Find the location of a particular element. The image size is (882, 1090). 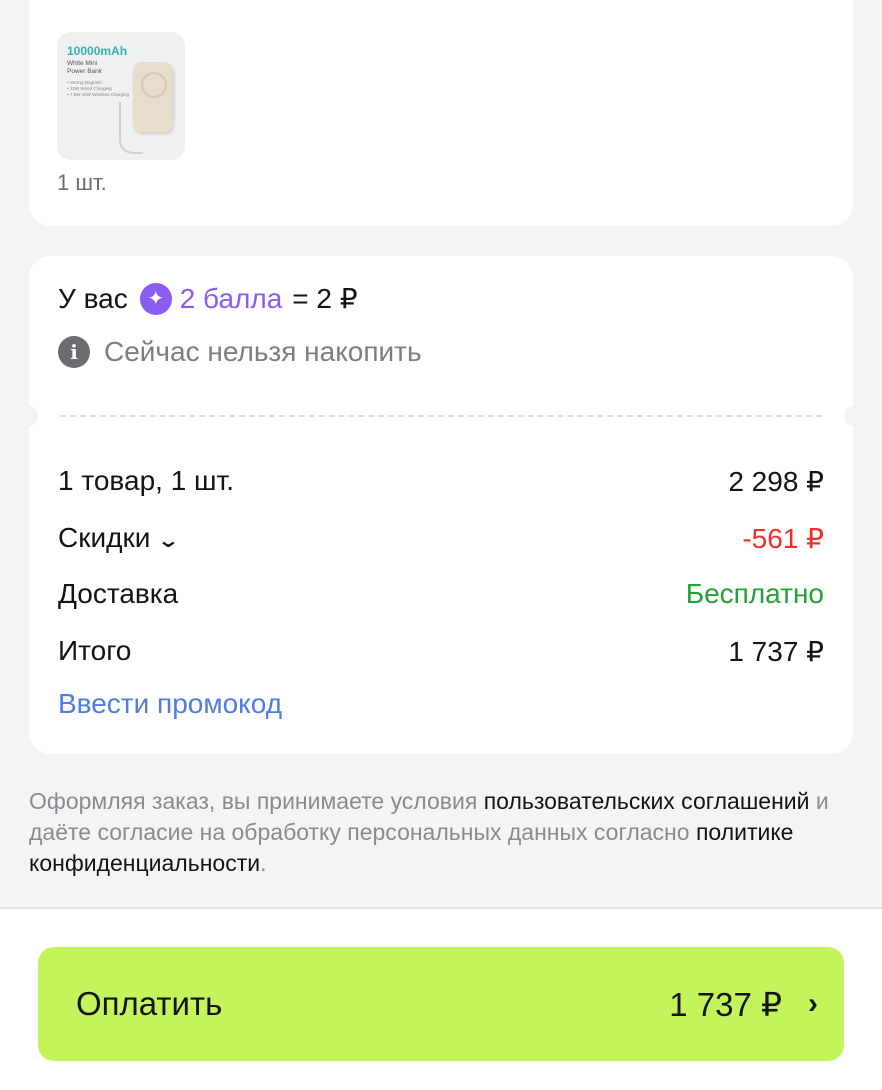

thumb-capacity: 10000mAh is located at coordinates (97, 51).